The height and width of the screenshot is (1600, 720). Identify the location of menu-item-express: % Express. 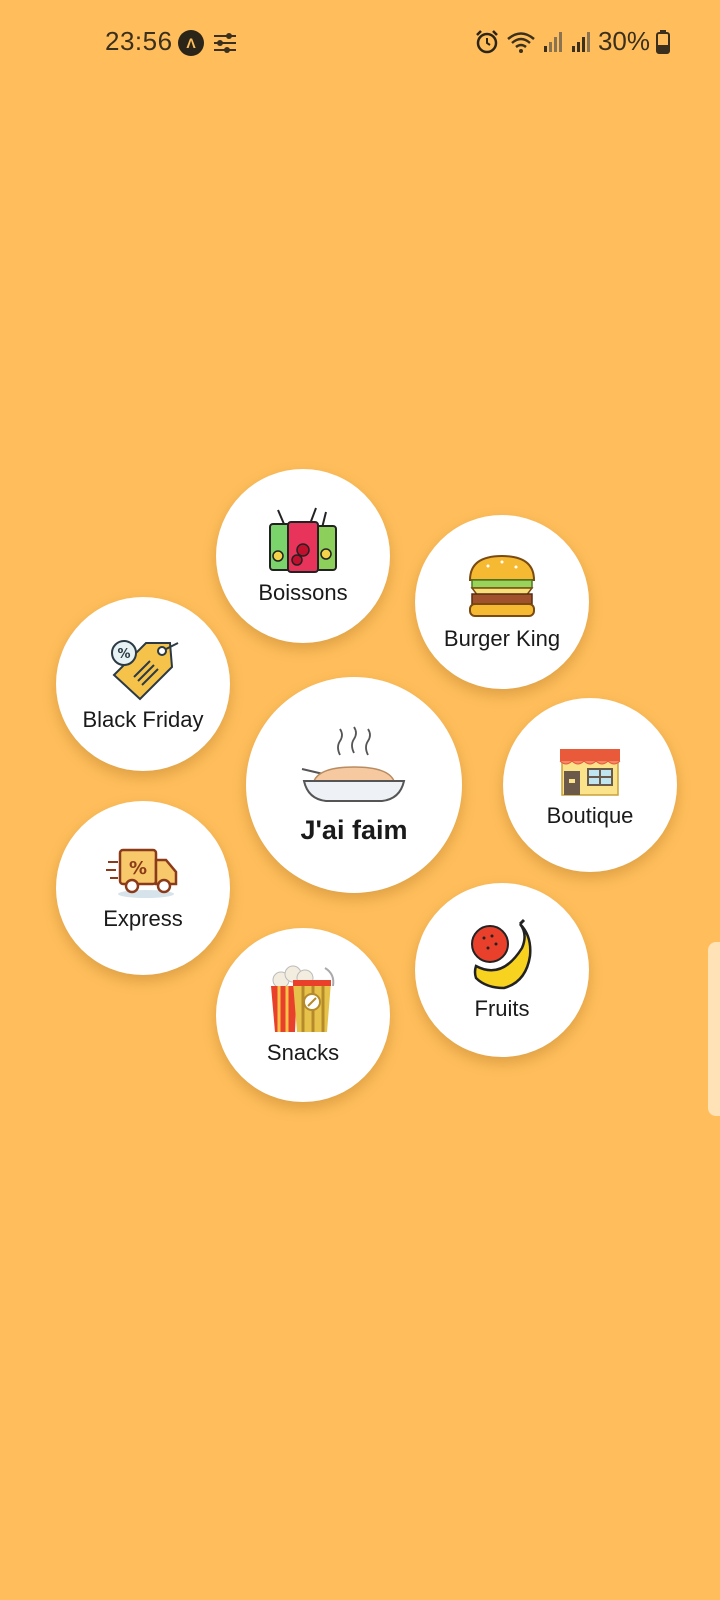
(143, 888).